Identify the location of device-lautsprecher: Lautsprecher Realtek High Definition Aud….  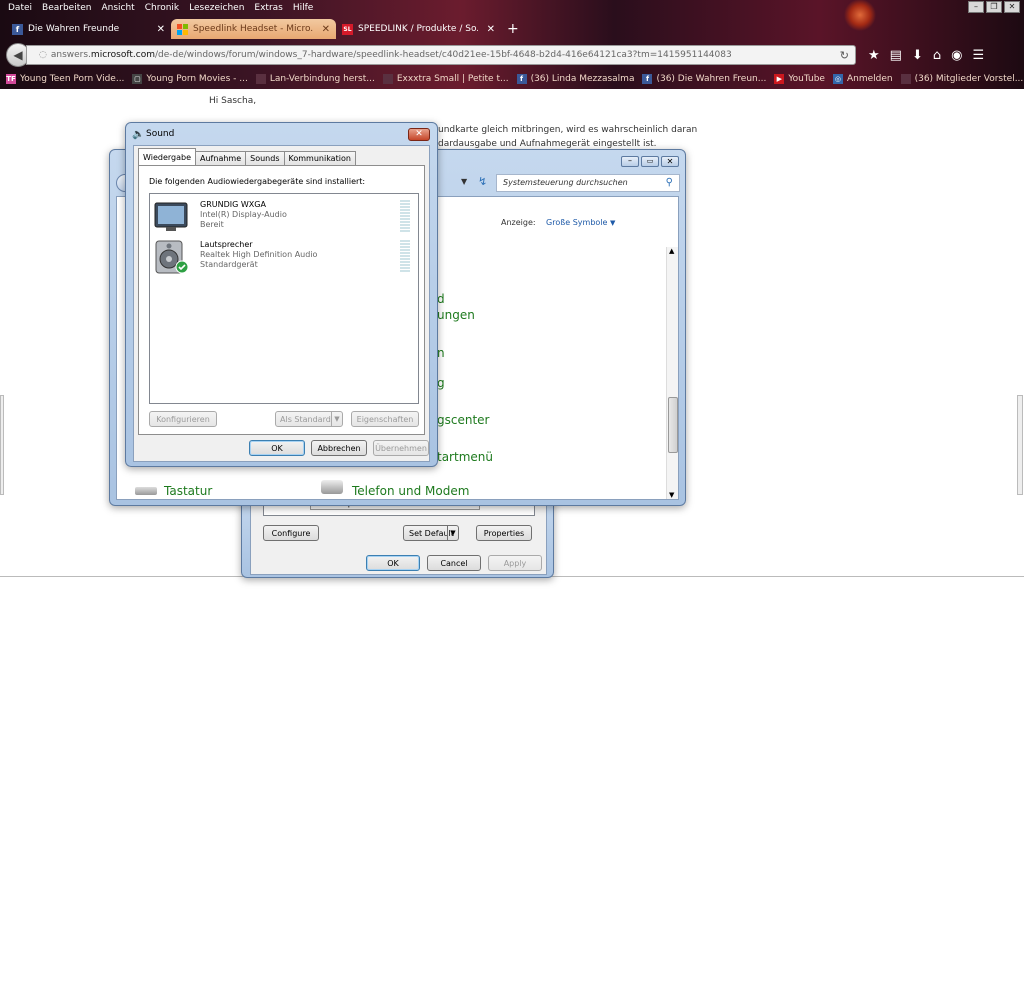
(283, 258).